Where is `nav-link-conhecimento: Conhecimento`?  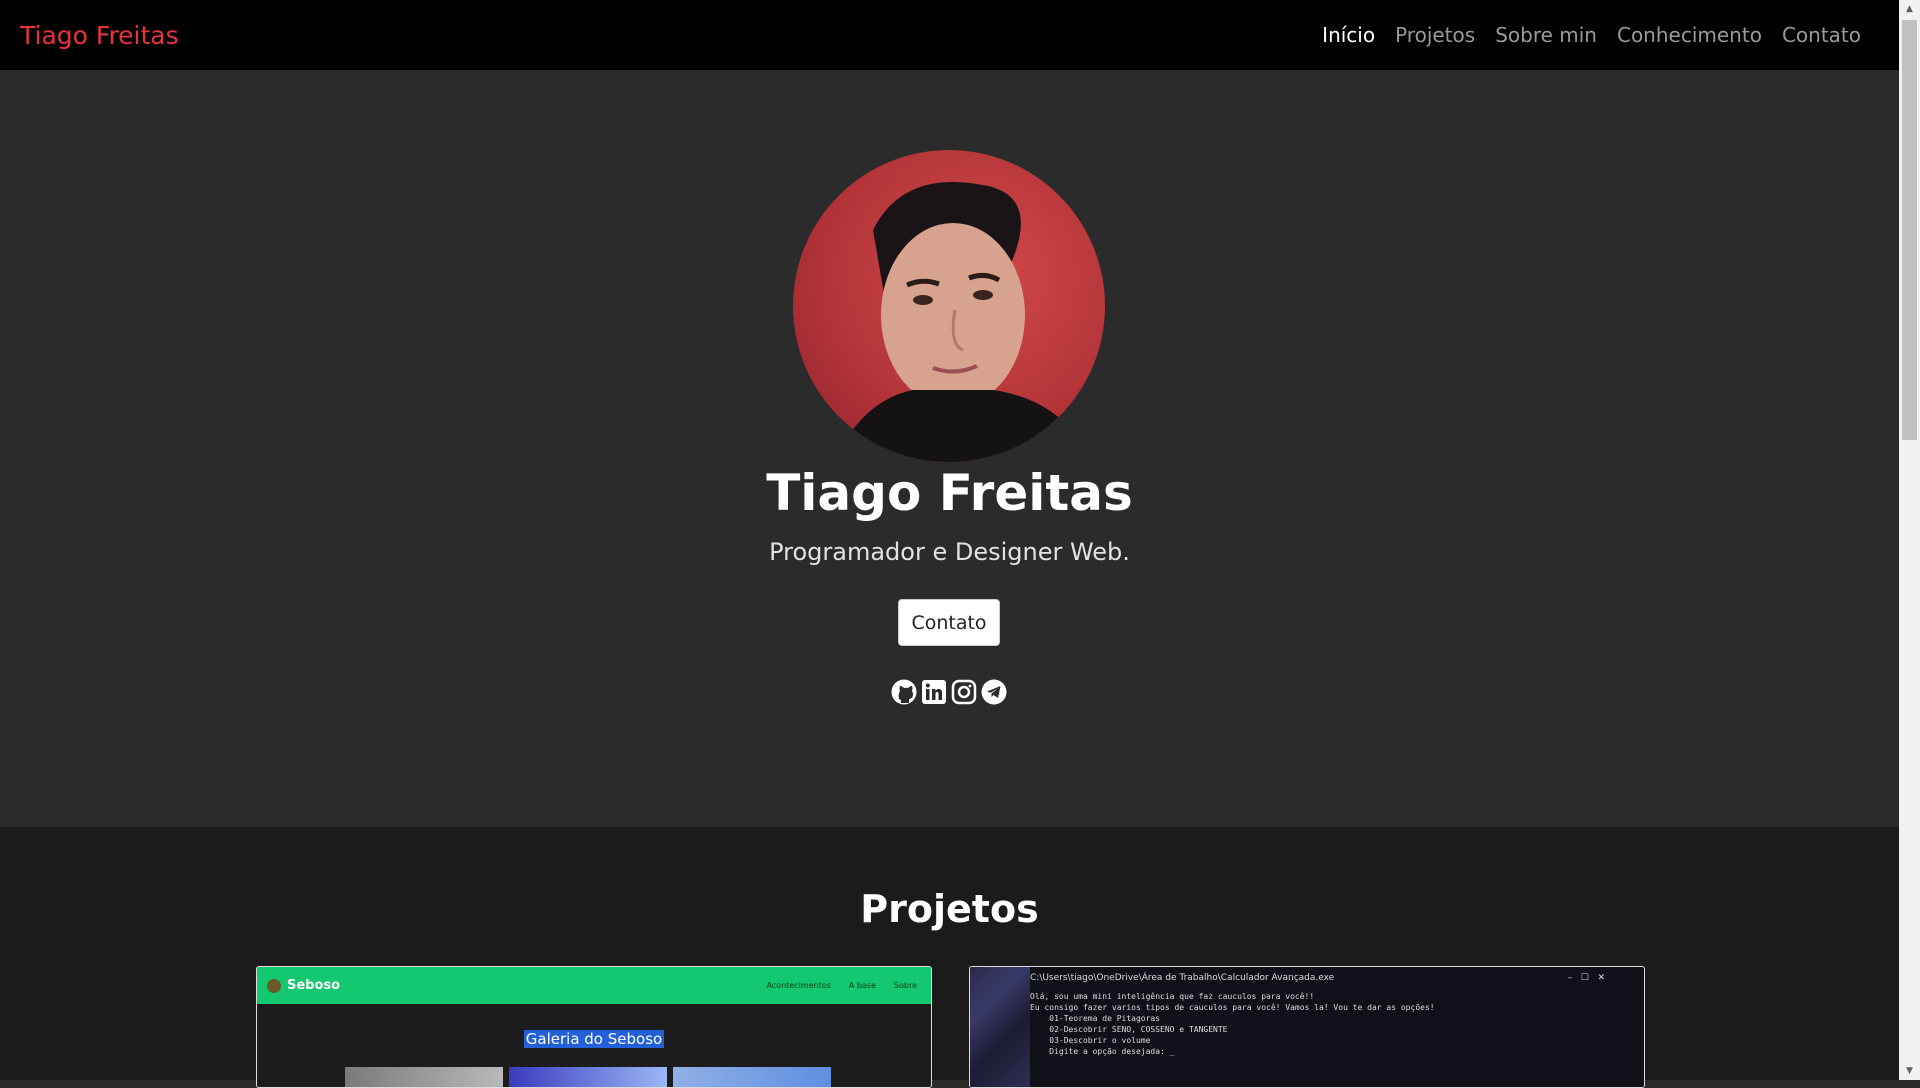 nav-link-conhecimento: Conhecimento is located at coordinates (1689, 35).